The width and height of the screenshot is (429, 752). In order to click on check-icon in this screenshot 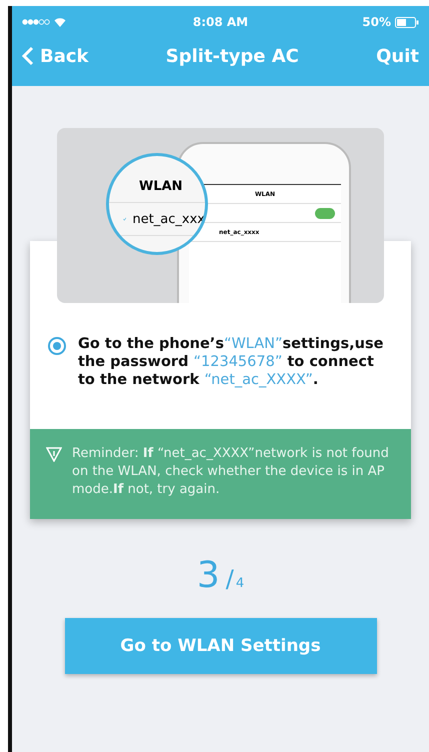, I will do `click(124, 219)`.